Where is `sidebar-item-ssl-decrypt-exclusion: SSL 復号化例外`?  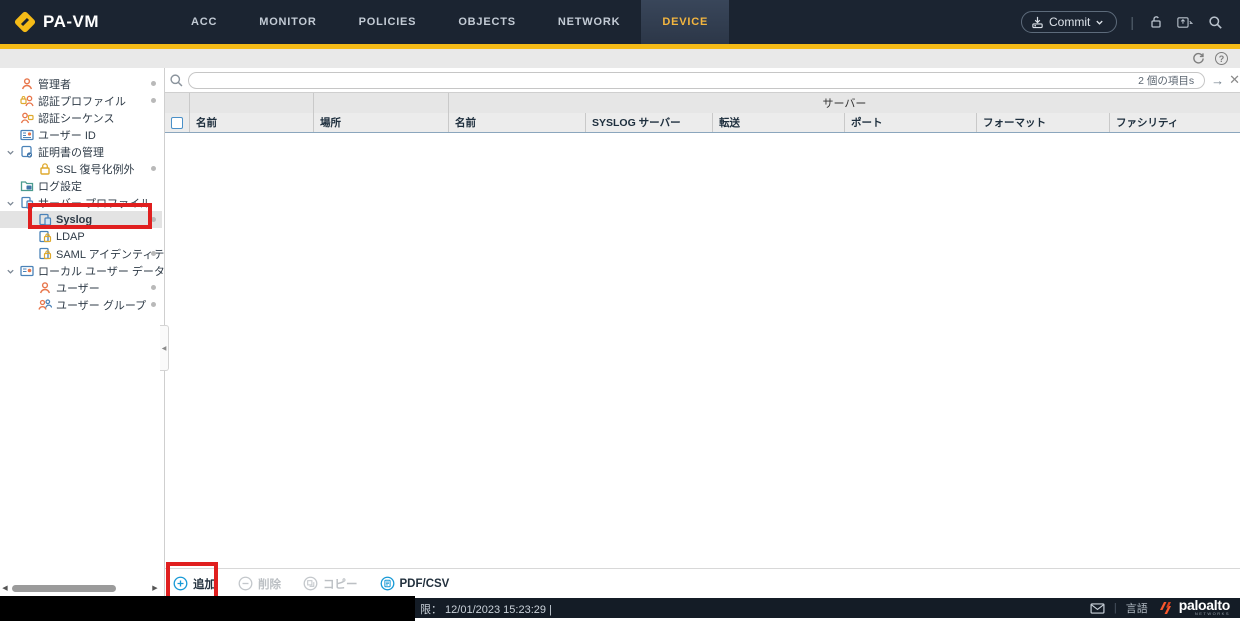
sidebar-item-ssl-decrypt-exclusion: SSL 復号化例外 is located at coordinates (82, 168).